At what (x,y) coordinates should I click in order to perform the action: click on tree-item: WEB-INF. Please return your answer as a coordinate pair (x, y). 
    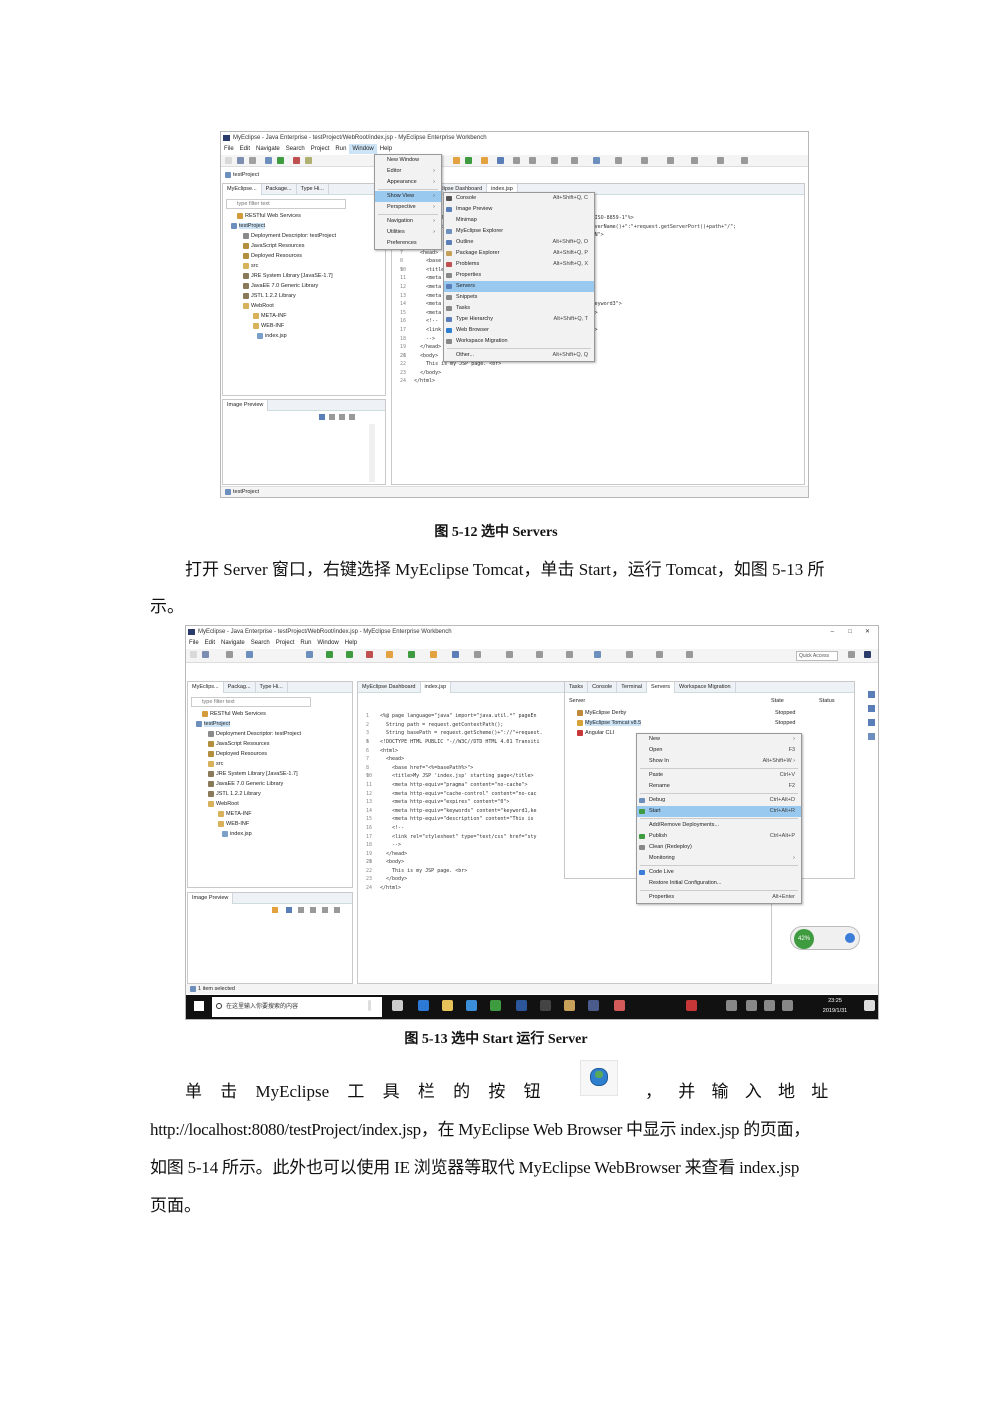
    Looking at the image, I should click on (270, 824).